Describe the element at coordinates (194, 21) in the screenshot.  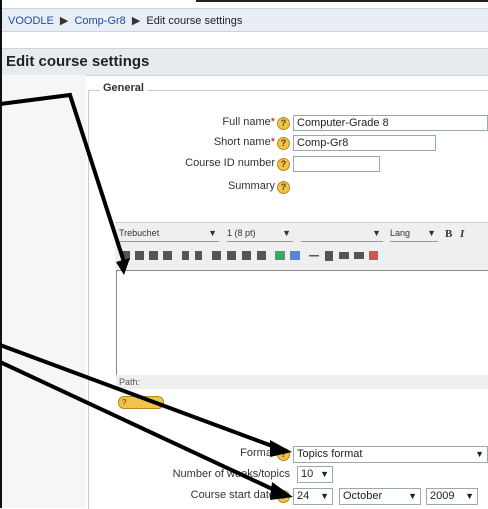
I see `breadcrumb-current: Edit course settings` at that location.